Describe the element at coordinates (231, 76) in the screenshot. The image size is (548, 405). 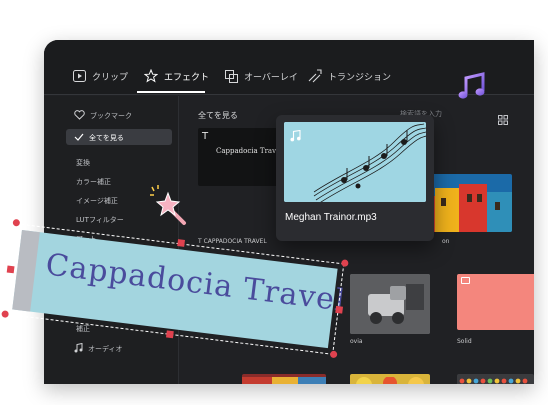
I see `overlay-icon` at that location.